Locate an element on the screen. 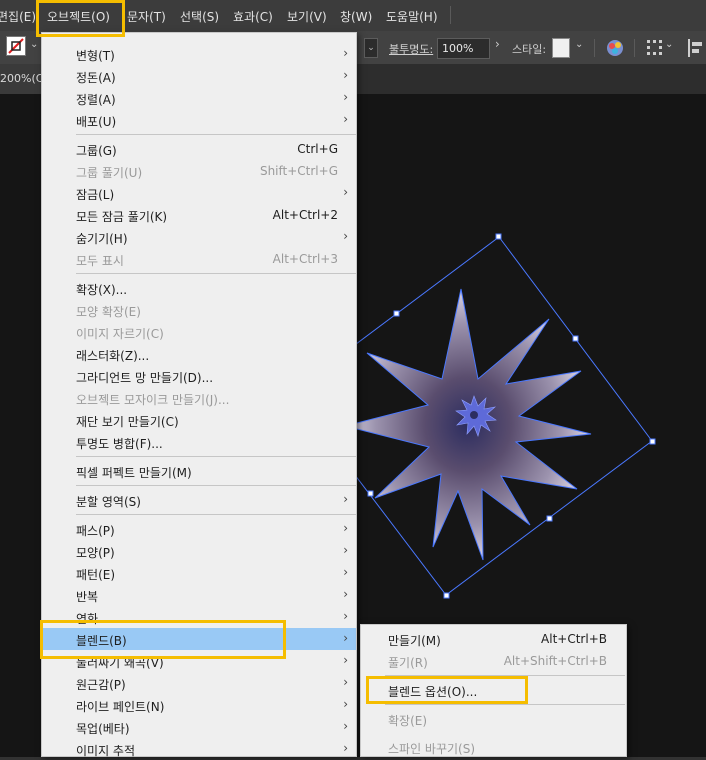  menu-type: 문자(T) is located at coordinates (146, 16).